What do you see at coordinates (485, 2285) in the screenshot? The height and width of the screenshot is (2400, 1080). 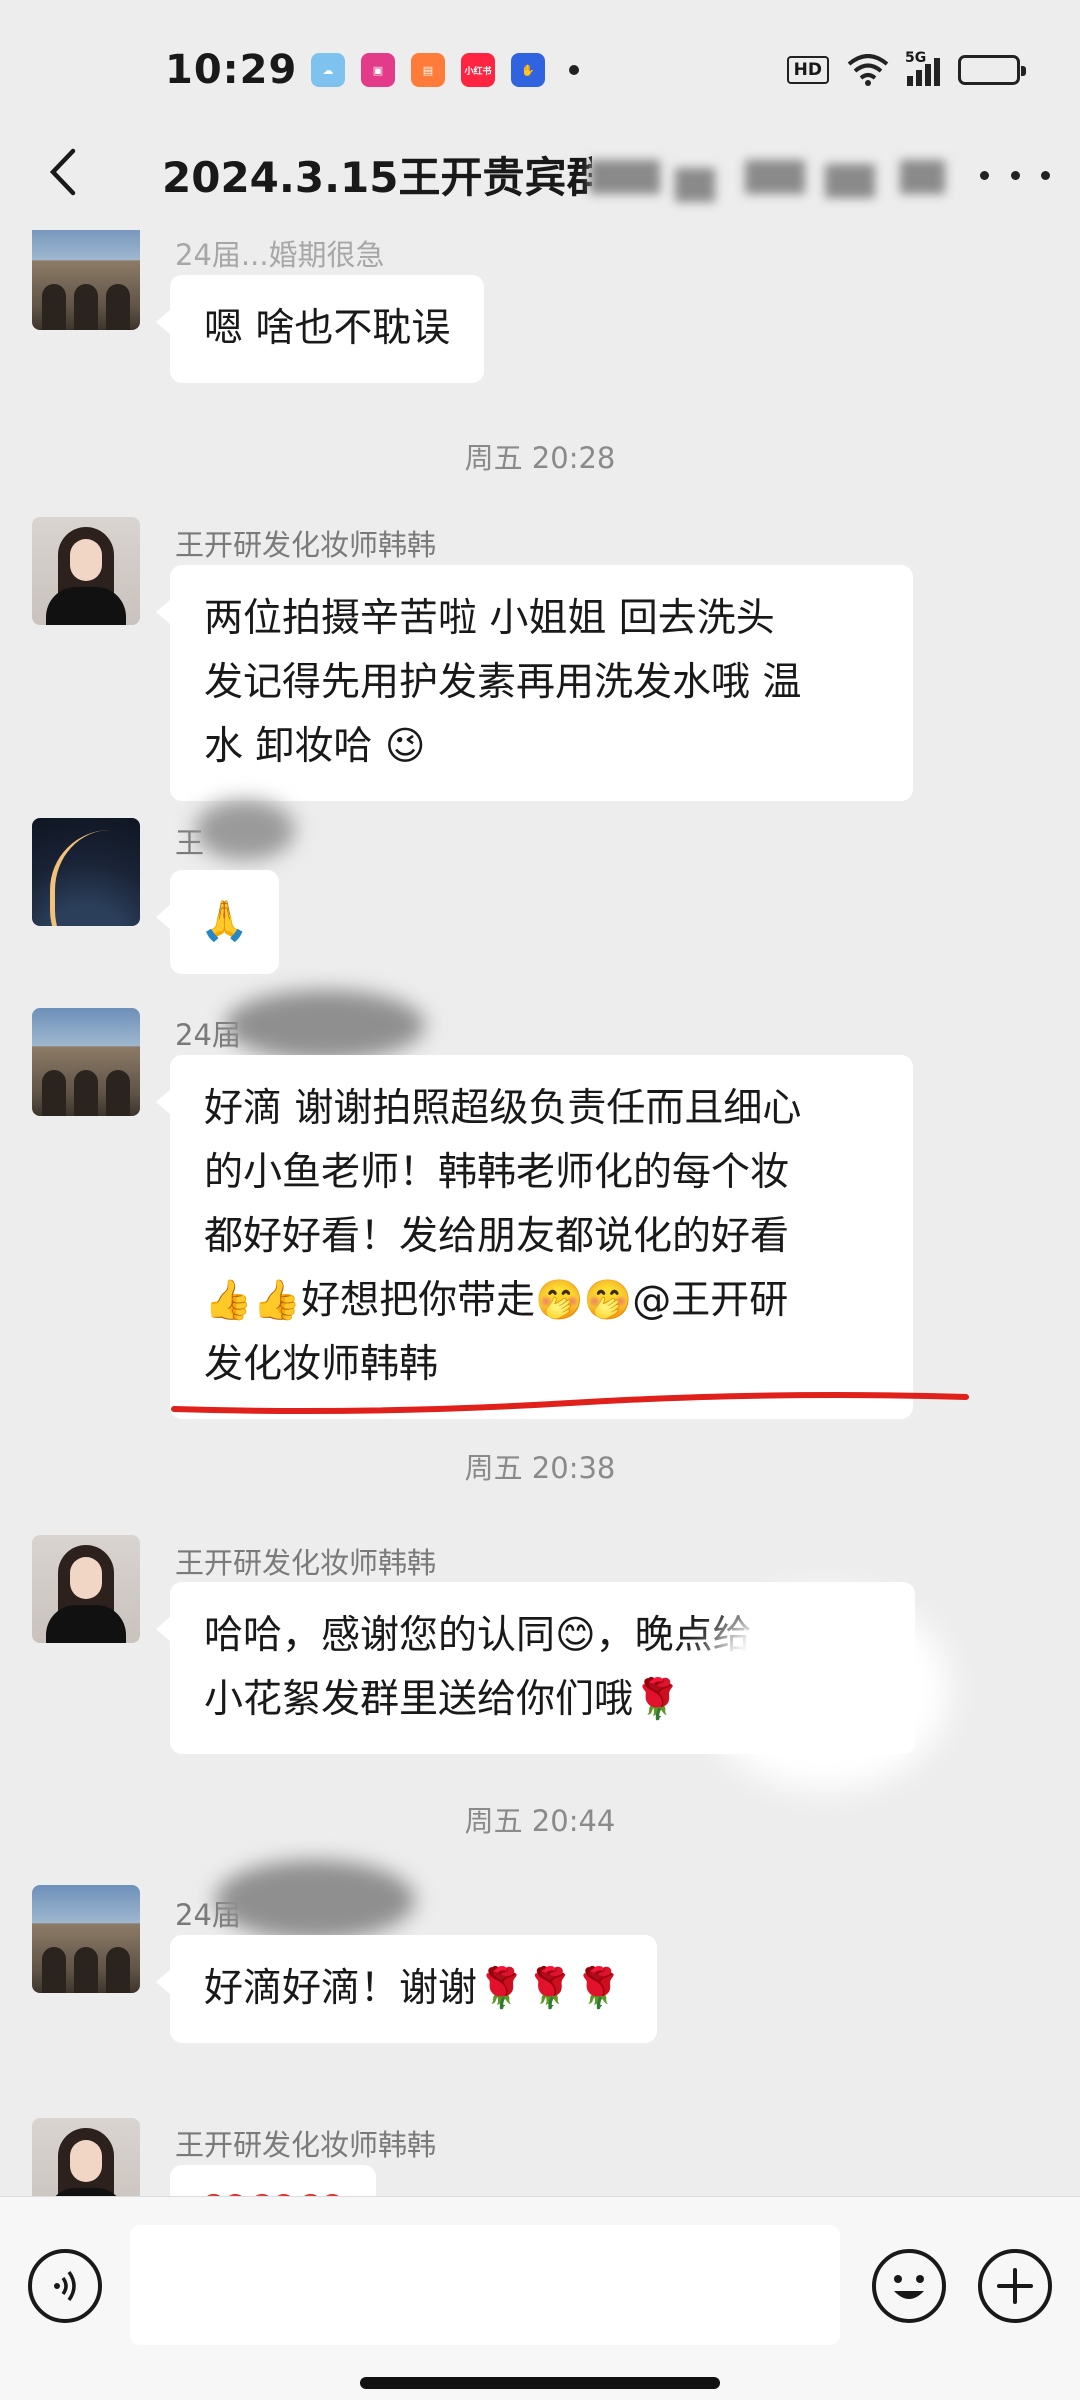 I see `message-input` at bounding box center [485, 2285].